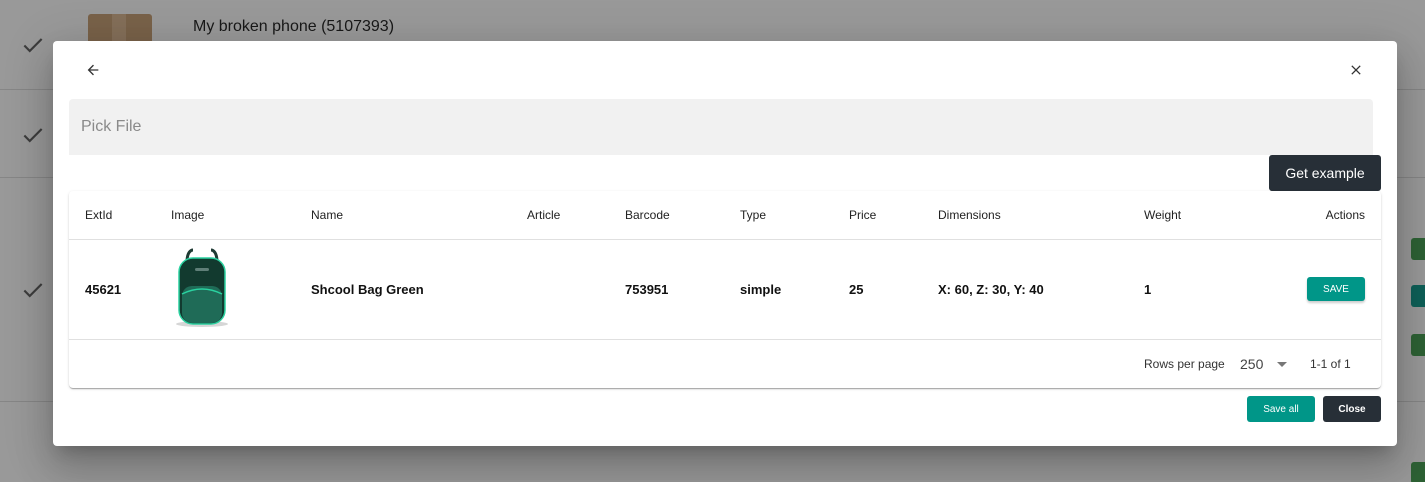 This screenshot has width=1425, height=482. I want to click on column-header-dimensions: Dimensions, so click(1041, 215).